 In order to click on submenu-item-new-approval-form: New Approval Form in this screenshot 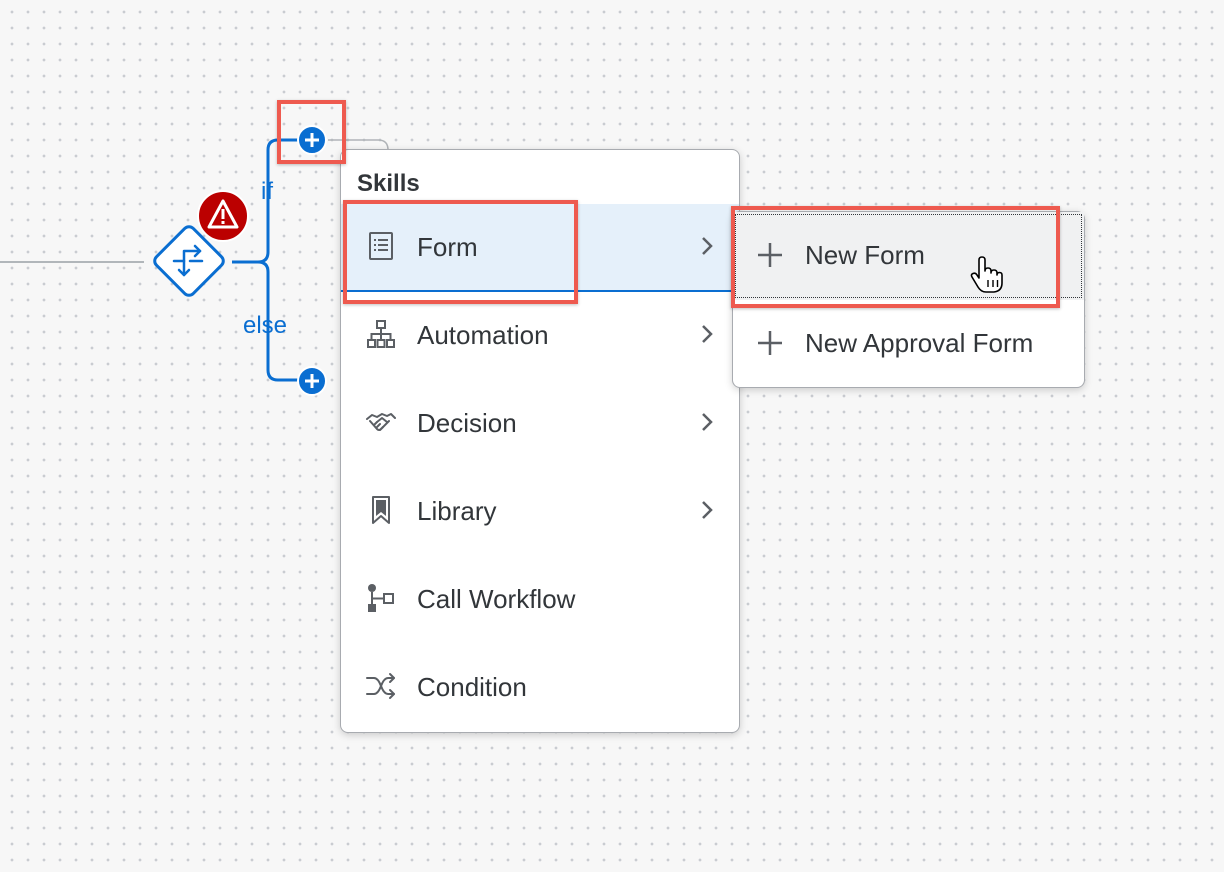, I will do `click(908, 344)`.